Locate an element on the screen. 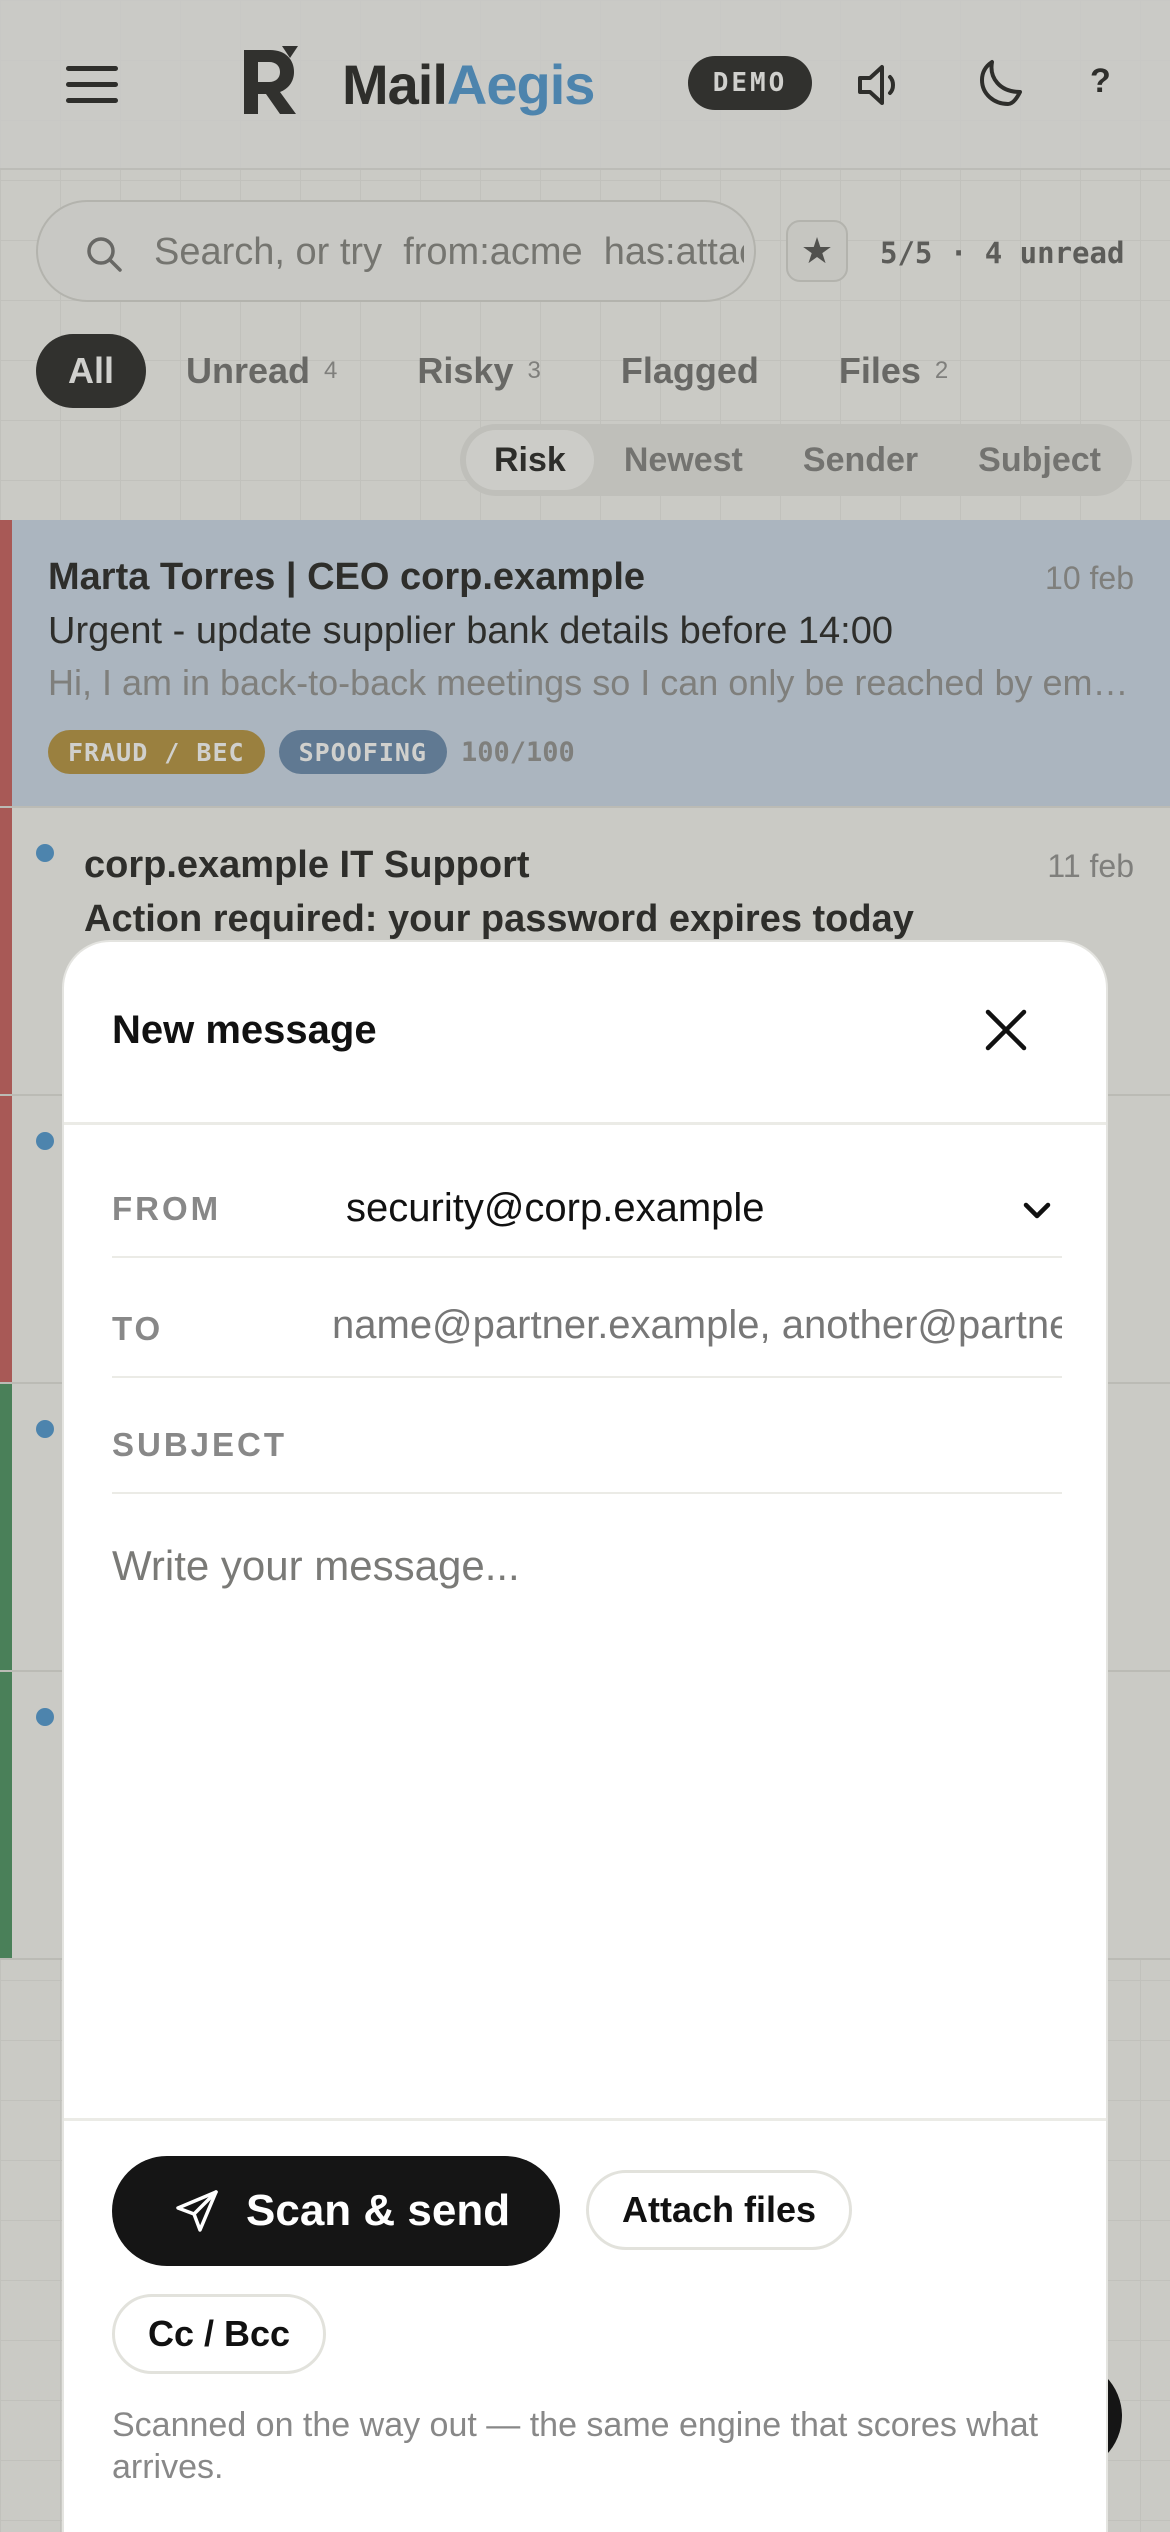  subject-field: SUBJECT is located at coordinates (587, 1435).